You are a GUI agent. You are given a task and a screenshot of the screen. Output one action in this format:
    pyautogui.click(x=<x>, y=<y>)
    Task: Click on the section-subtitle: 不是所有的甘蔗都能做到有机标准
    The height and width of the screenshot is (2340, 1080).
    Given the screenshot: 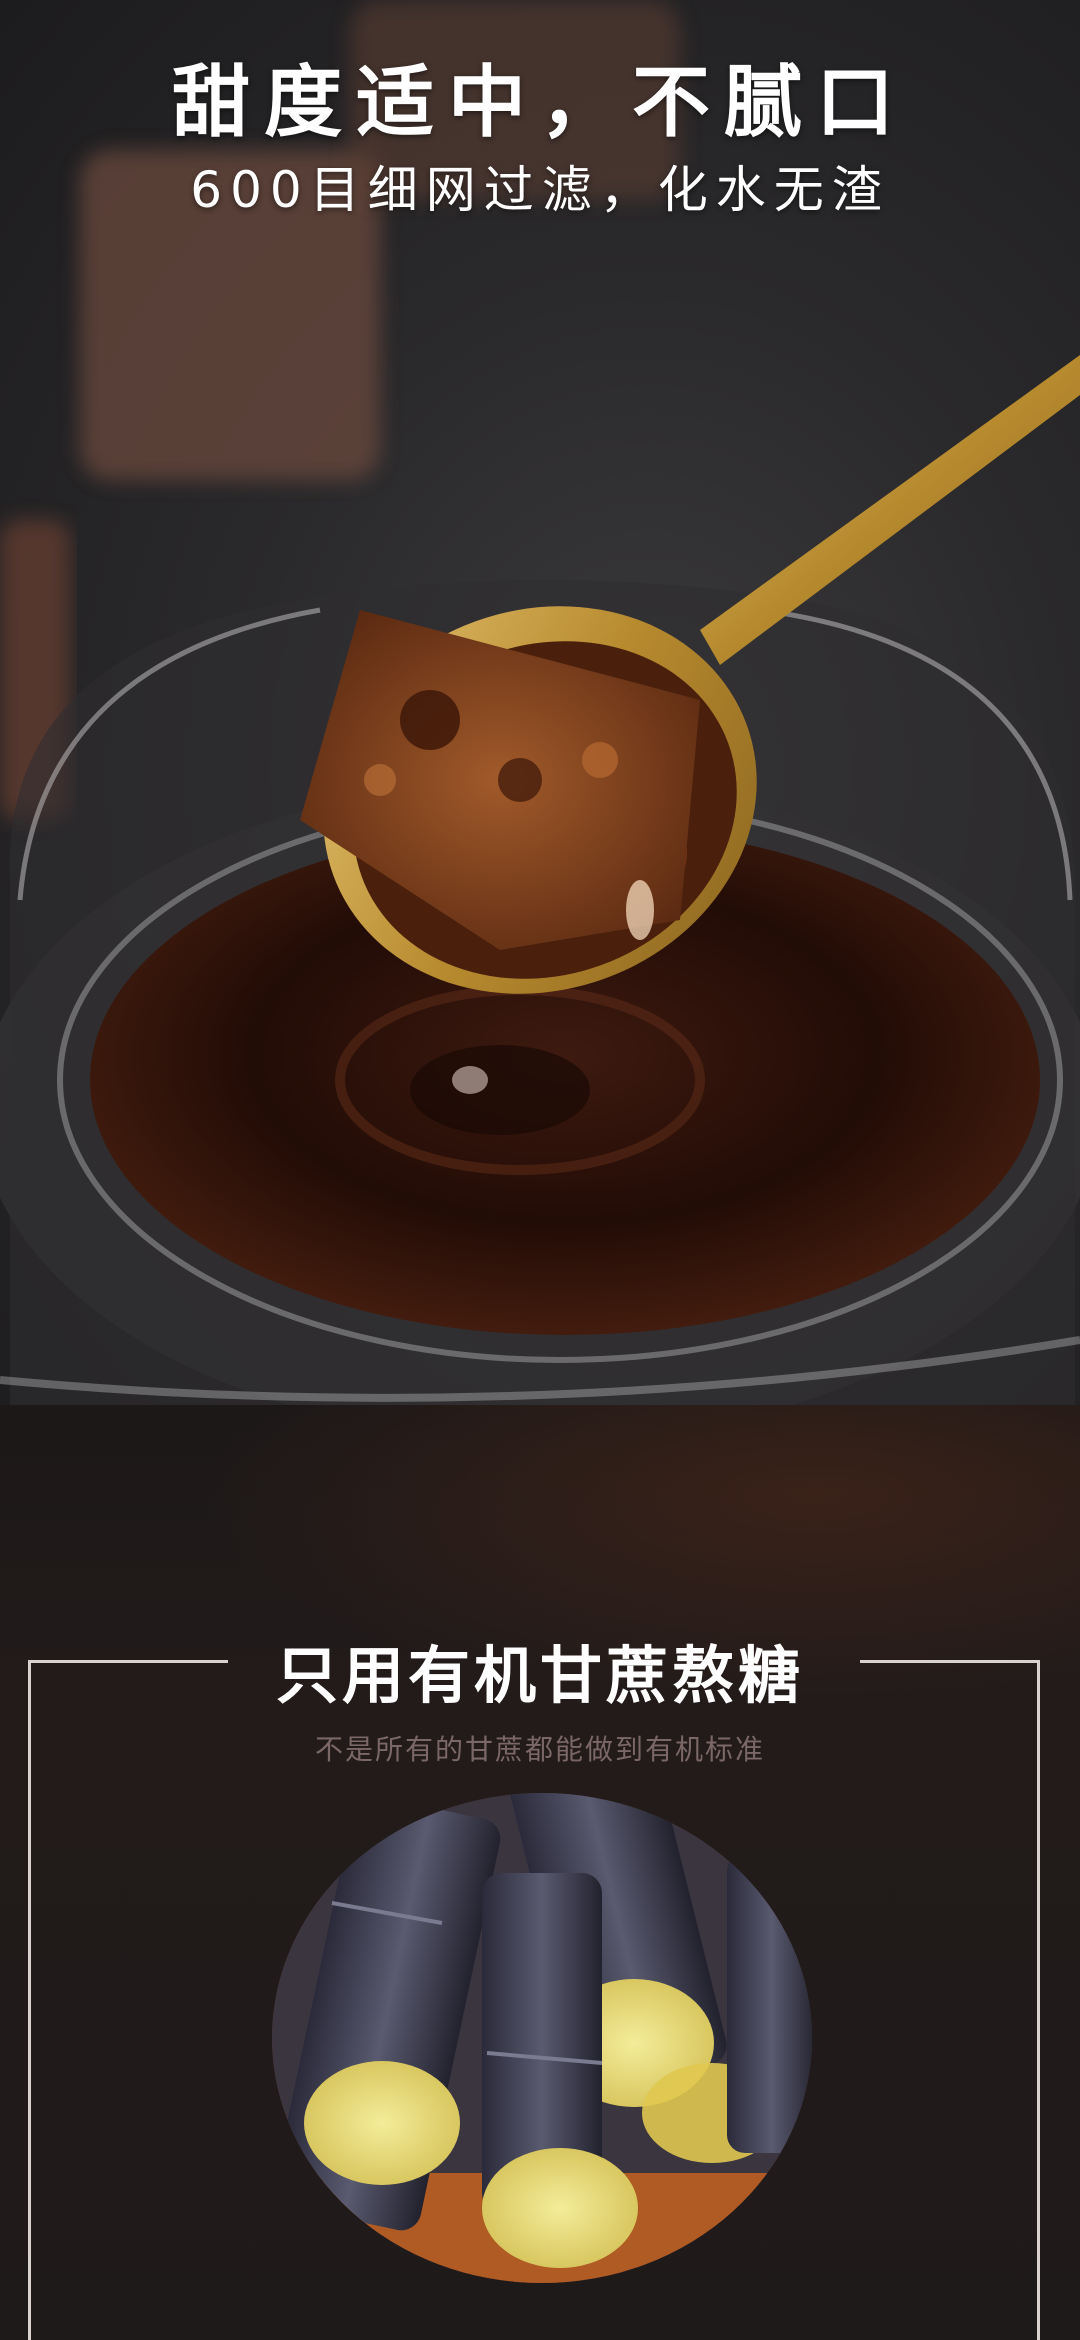 What is the action you would take?
    pyautogui.click(x=539, y=1749)
    